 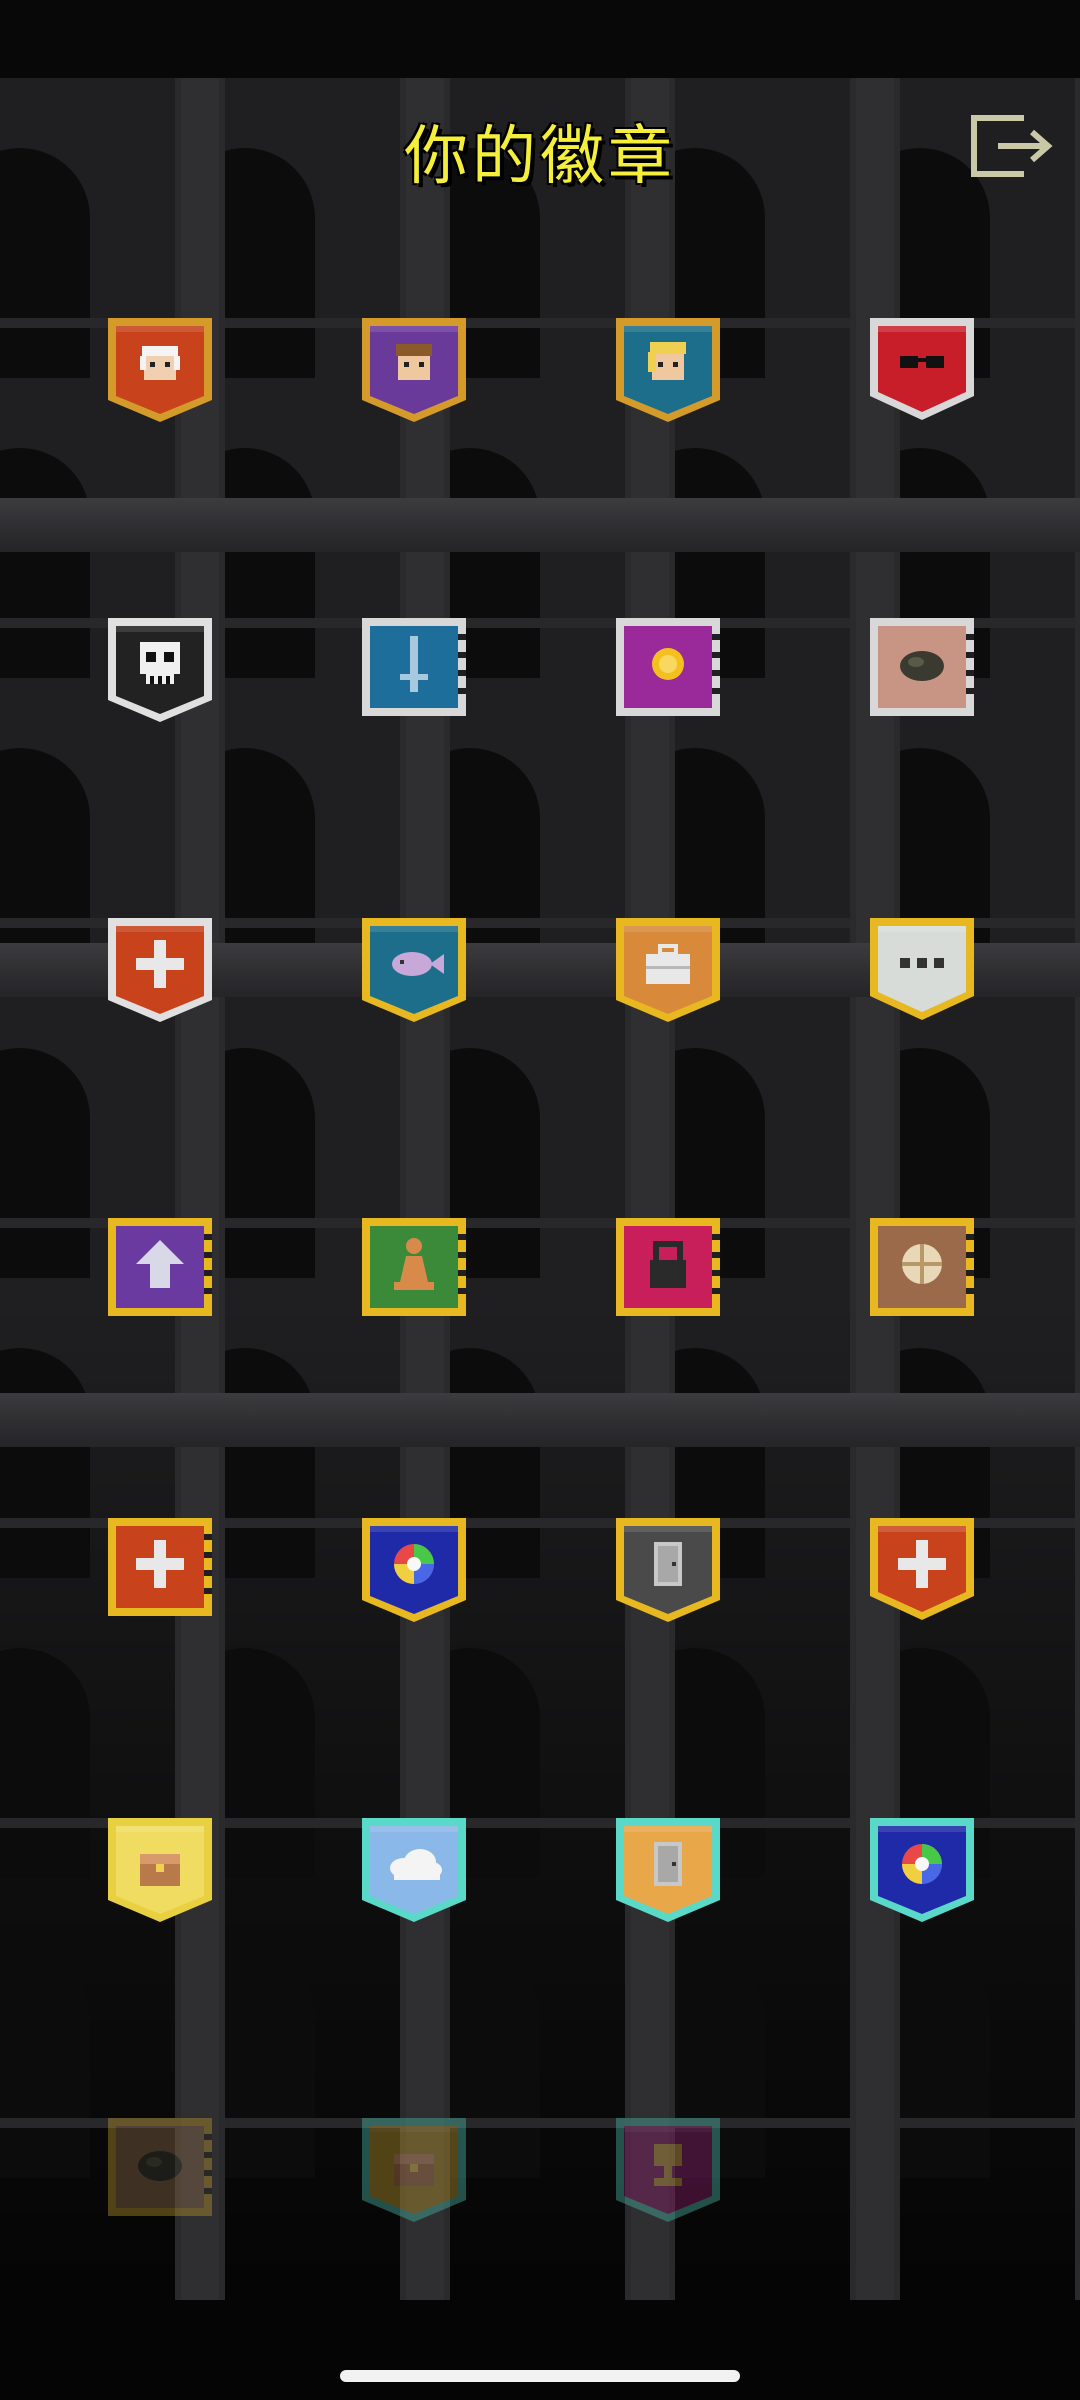 What do you see at coordinates (540, 157) in the screenshot?
I see `page-title: 你的徽章` at bounding box center [540, 157].